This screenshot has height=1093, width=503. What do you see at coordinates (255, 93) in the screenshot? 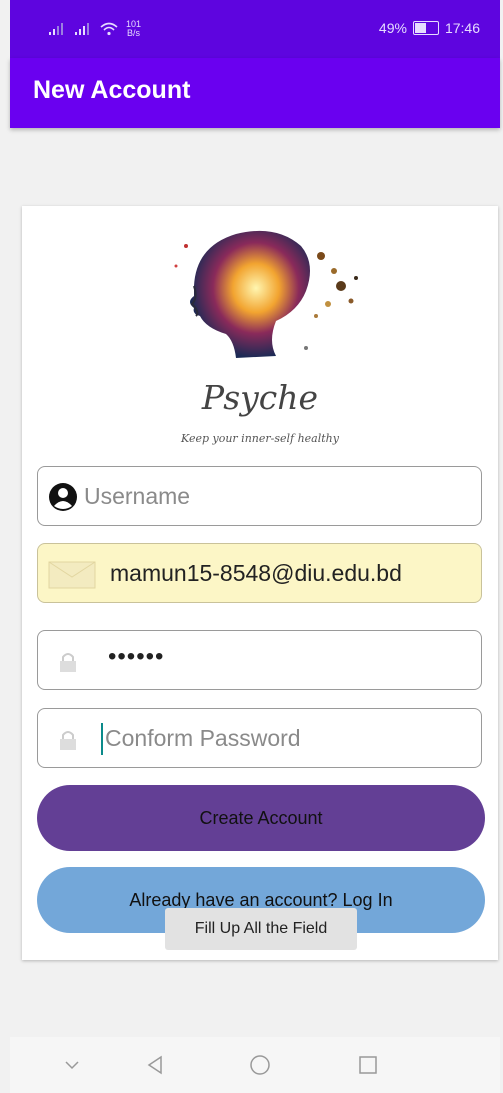
I see `app-bar: New Account` at bounding box center [255, 93].